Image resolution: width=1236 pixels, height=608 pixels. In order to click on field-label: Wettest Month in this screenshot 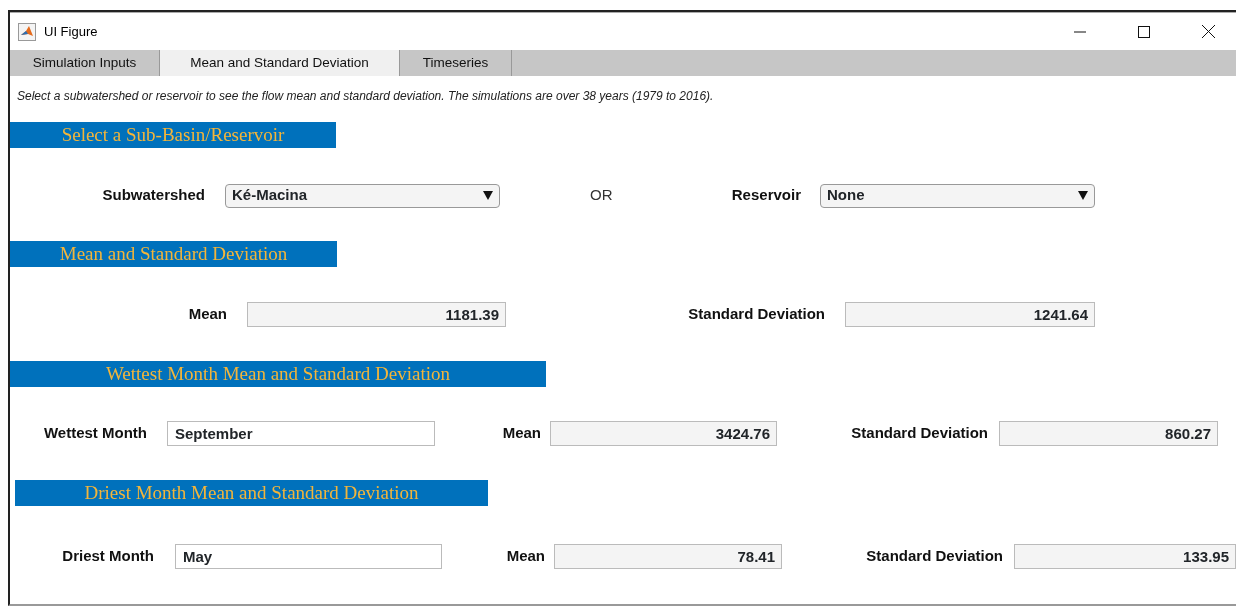, I will do `click(94, 433)`.